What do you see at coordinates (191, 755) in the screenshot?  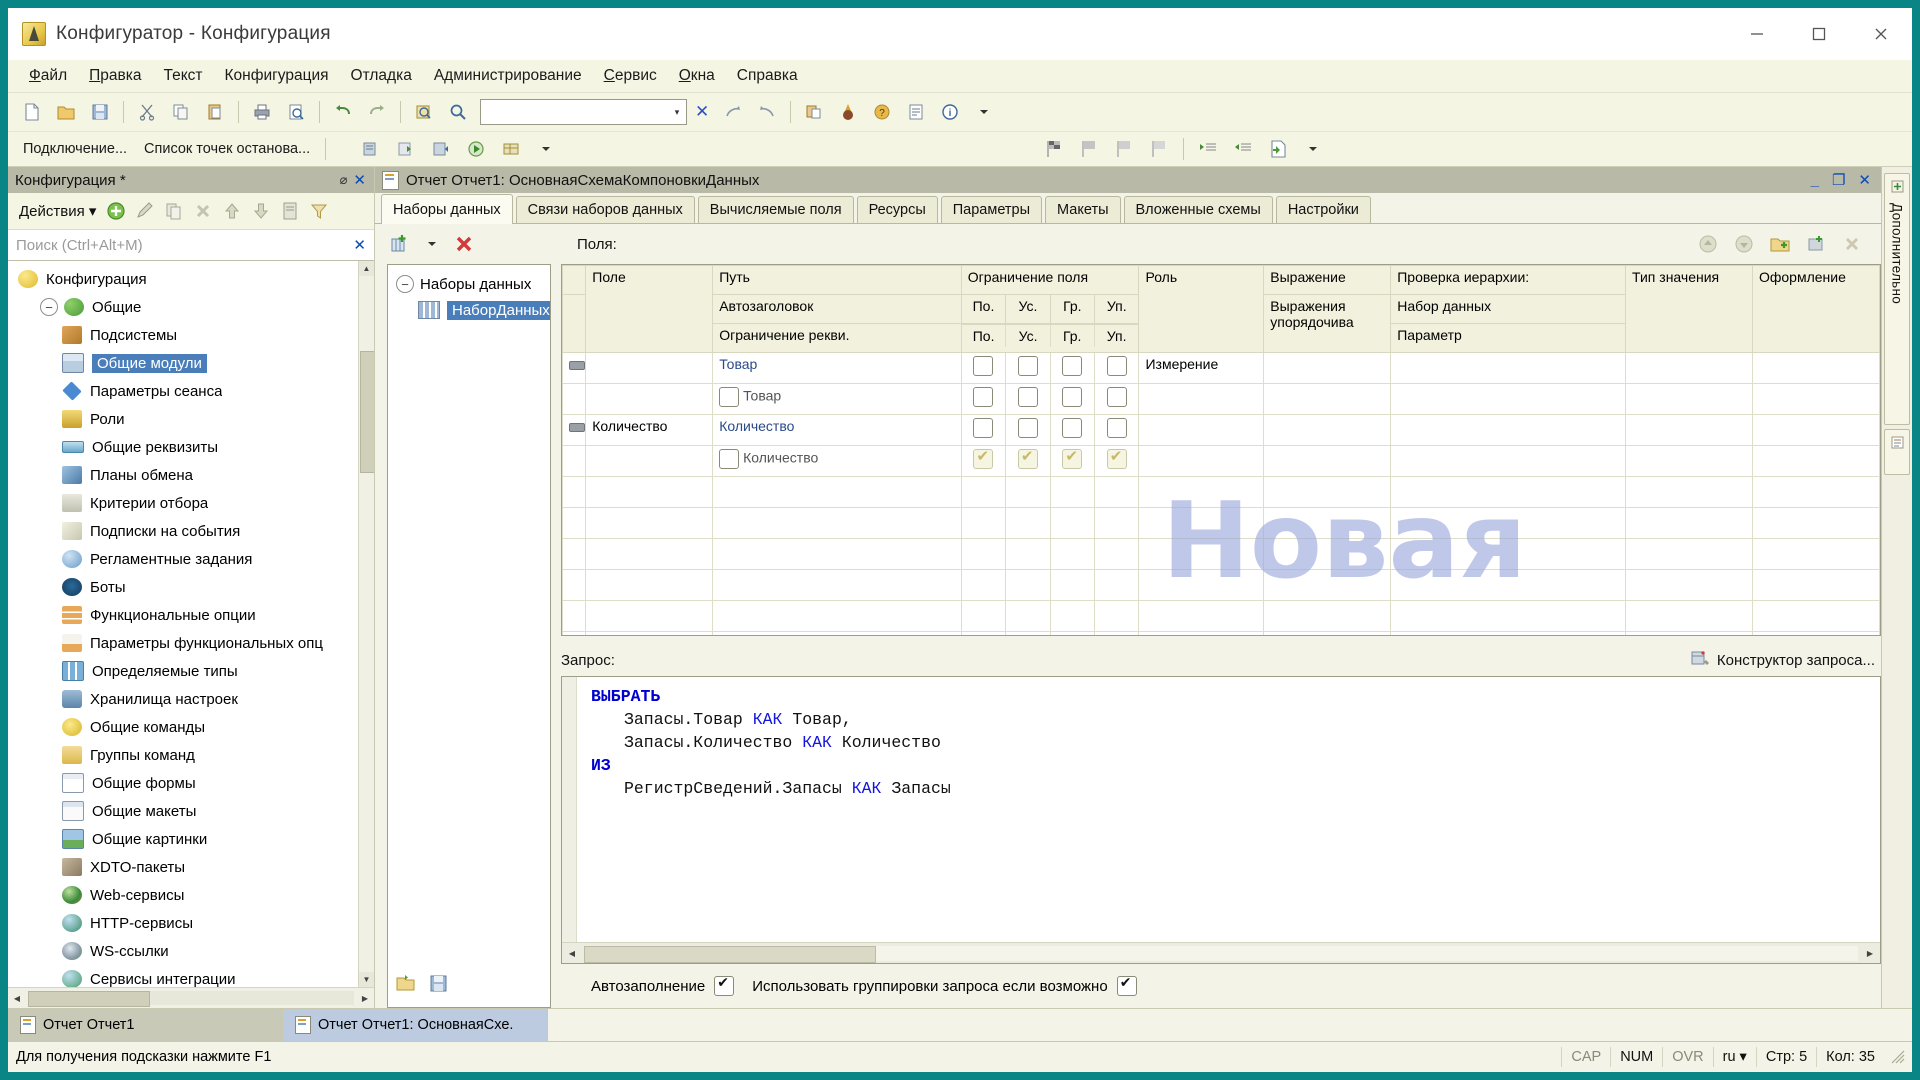 I see `sidebar-item-17: Группы команд` at bounding box center [191, 755].